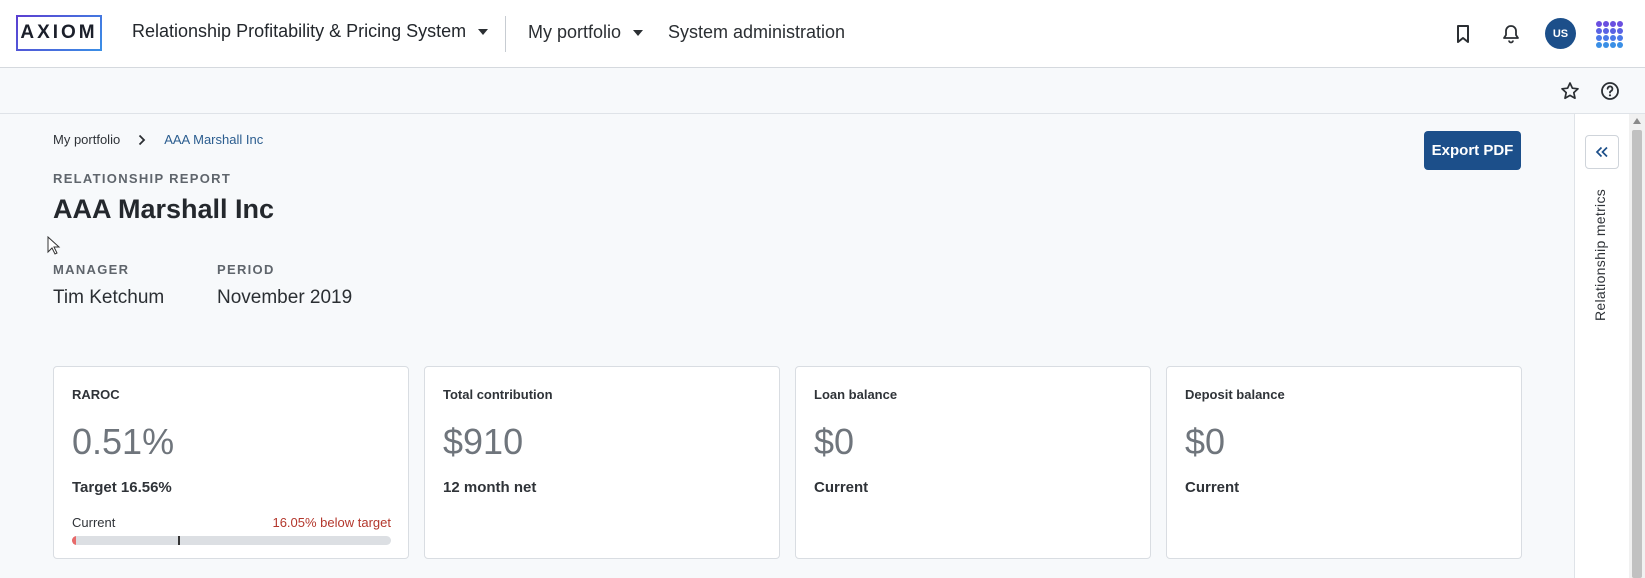 This screenshot has width=1645, height=578. I want to click on relationship-metrics-panel: Relationship metrics, so click(1601, 346).